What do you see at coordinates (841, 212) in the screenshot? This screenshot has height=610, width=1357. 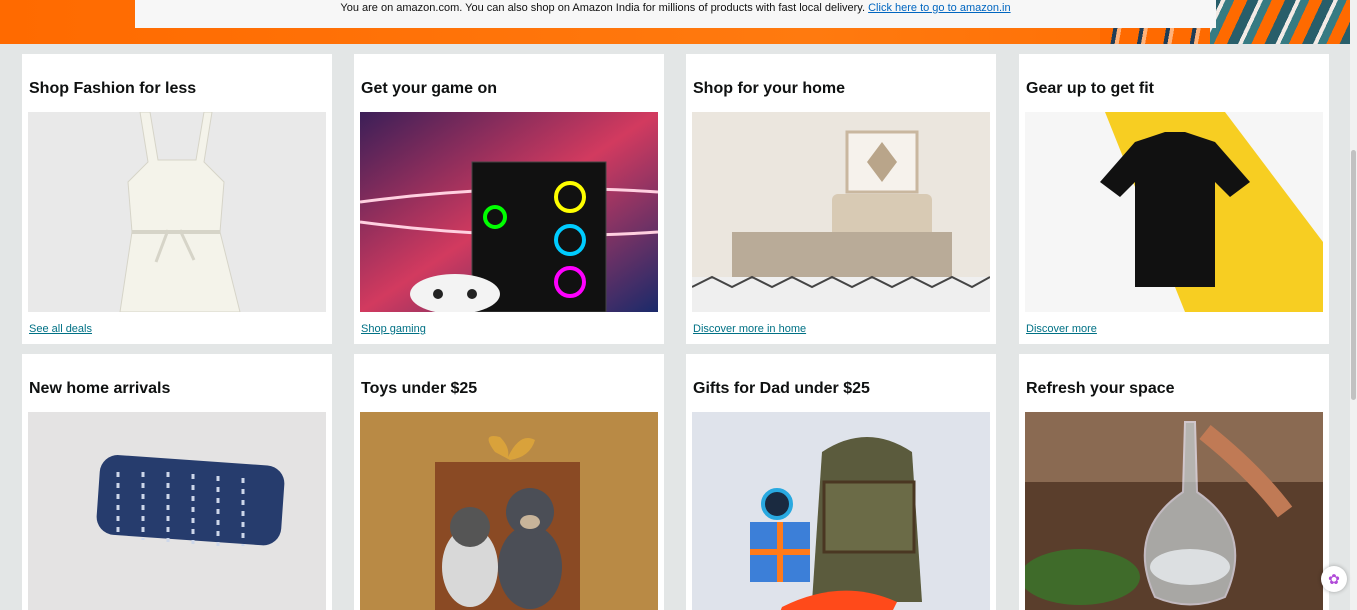 I see `bedroom-image` at bounding box center [841, 212].